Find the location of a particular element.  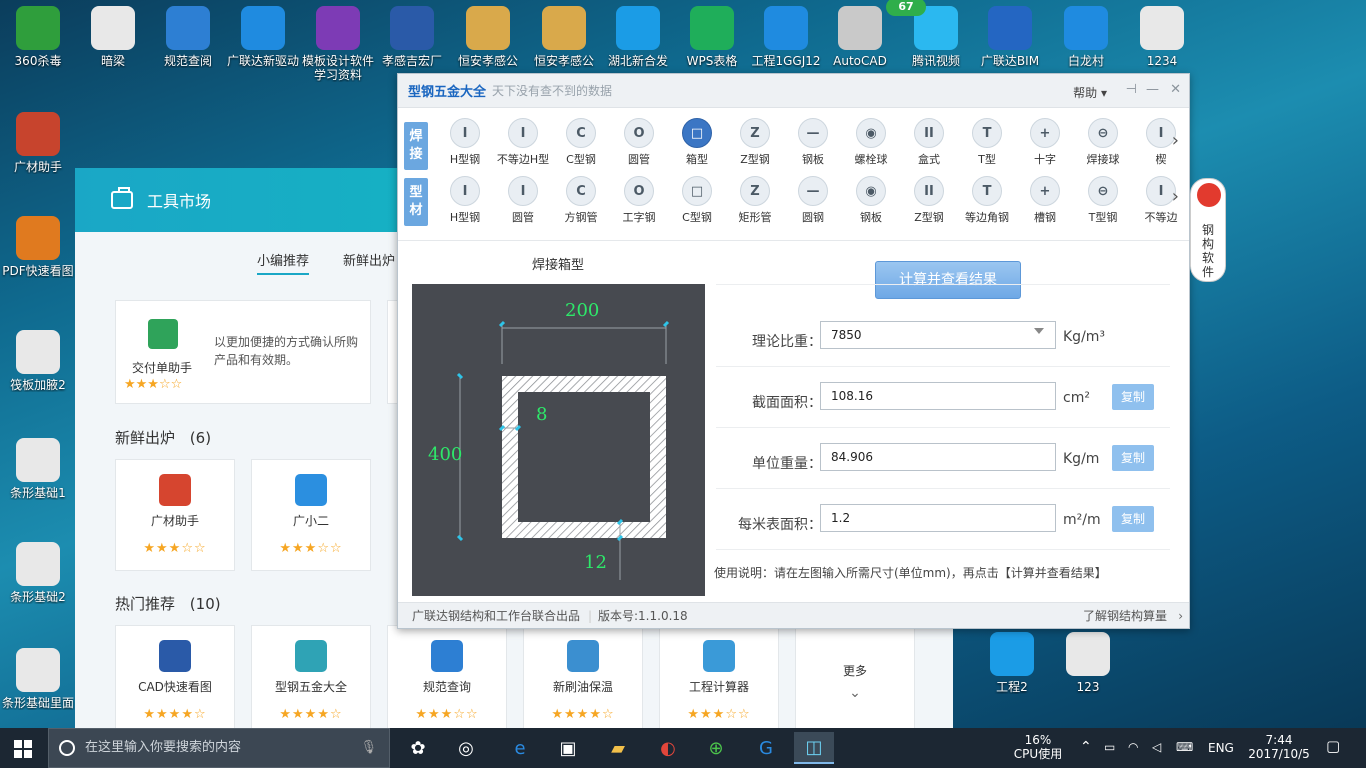

clock: 7:44 2017/10/5 is located at coordinates (1279, 747).